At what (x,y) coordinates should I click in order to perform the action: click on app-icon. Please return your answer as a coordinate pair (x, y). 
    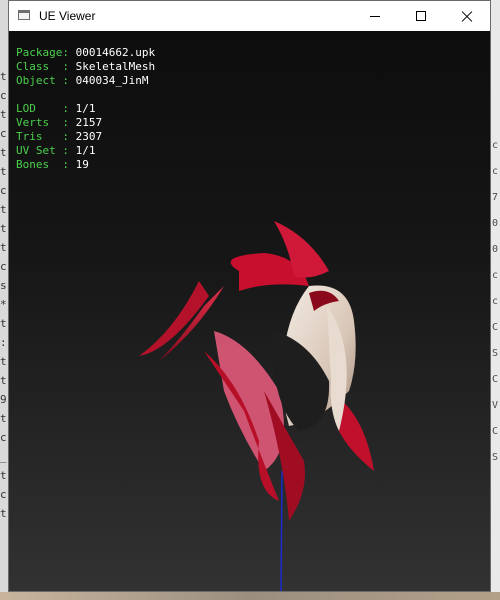
    Looking at the image, I should click on (24, 15).